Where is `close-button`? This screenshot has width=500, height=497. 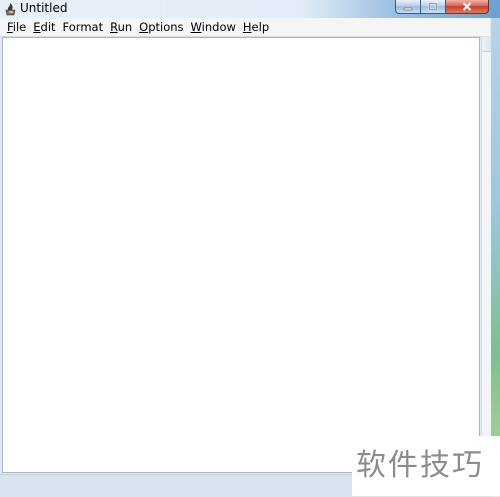 close-button is located at coordinates (467, 7).